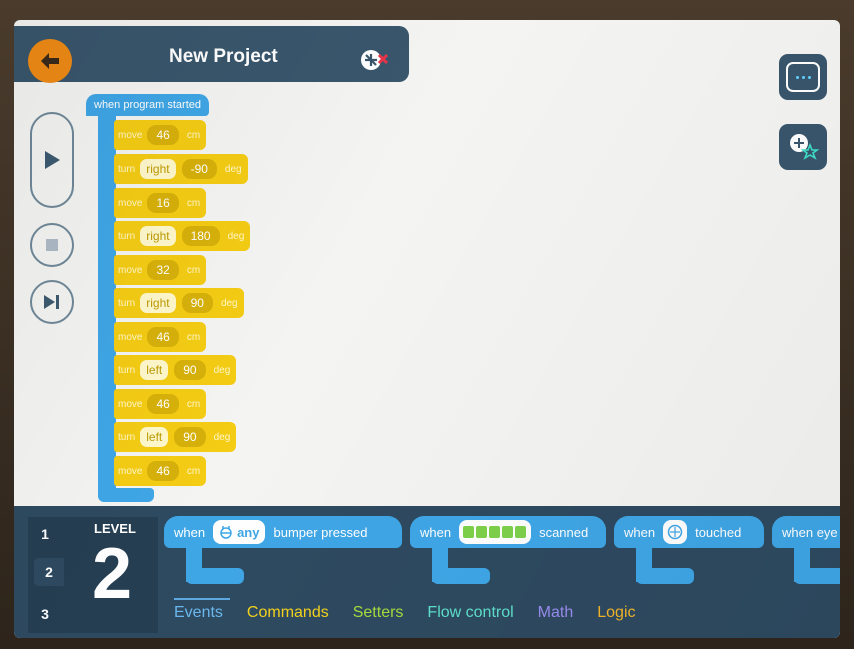  What do you see at coordinates (49, 572) in the screenshot?
I see `level-option-2: 2` at bounding box center [49, 572].